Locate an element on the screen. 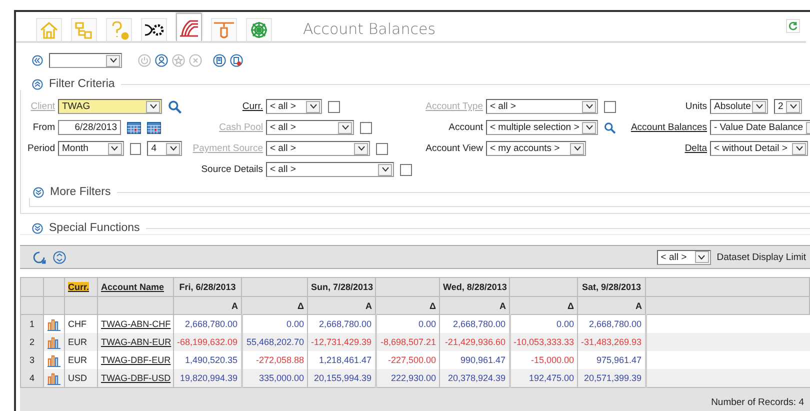  edit-icon is located at coordinates (219, 60).